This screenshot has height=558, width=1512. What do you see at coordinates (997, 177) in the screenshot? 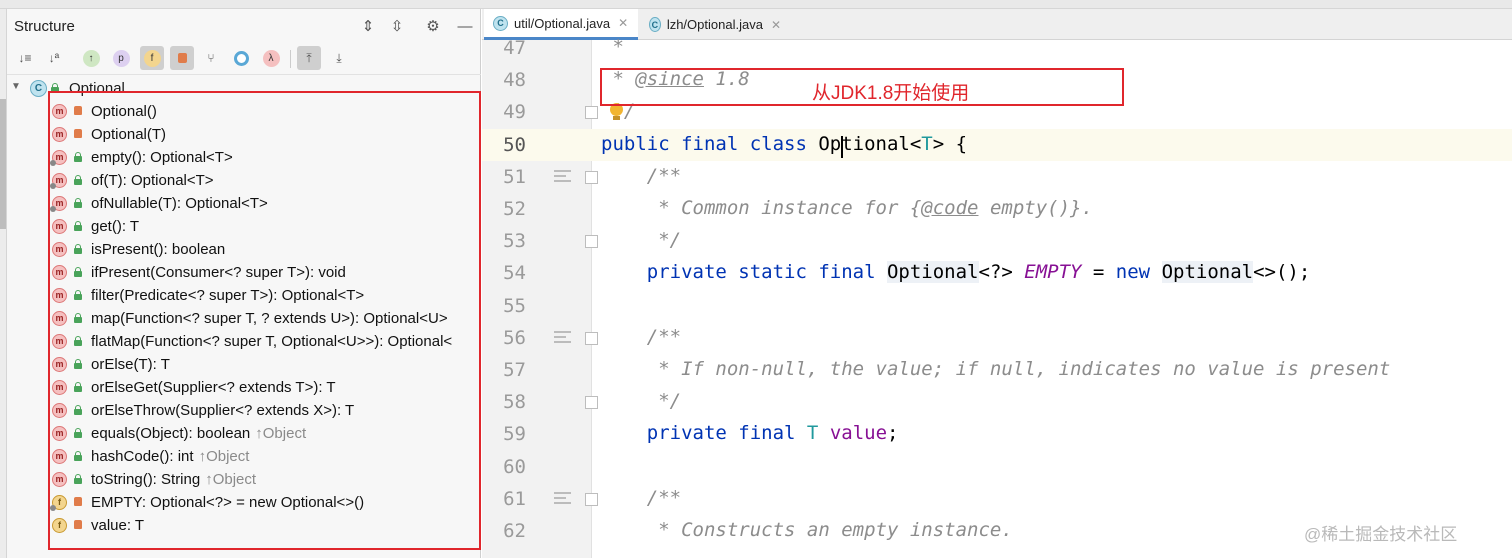
I see `code-line: 51 /**` at bounding box center [997, 177].